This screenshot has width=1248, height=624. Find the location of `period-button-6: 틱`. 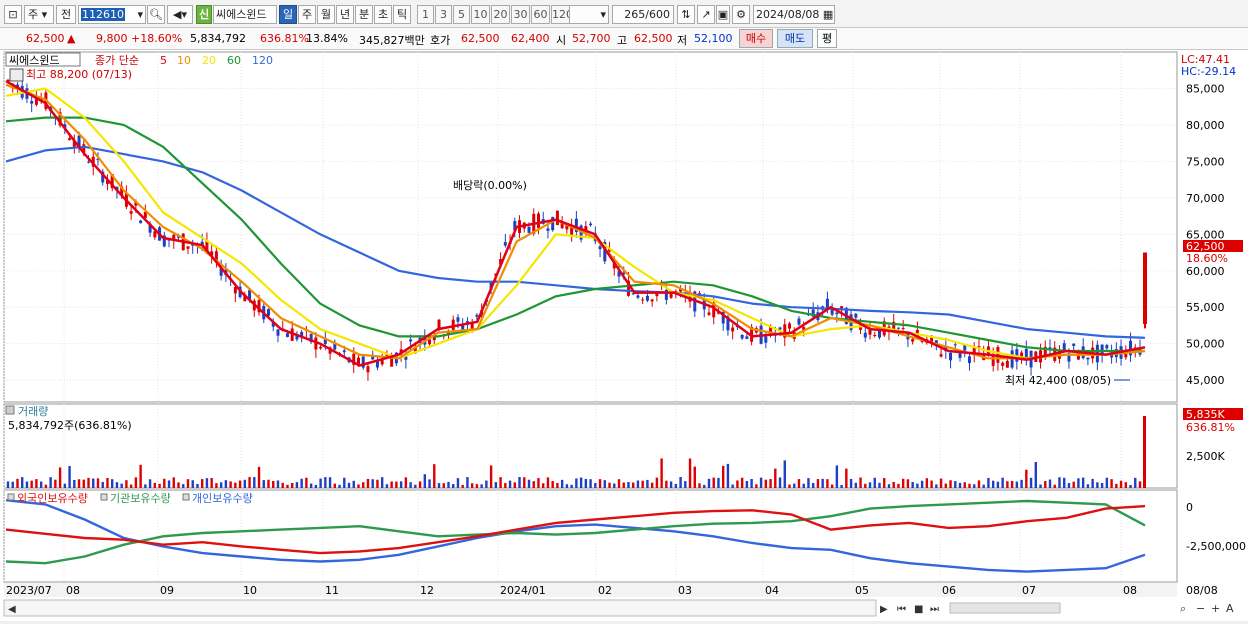

period-button-6: 틱 is located at coordinates (402, 14).